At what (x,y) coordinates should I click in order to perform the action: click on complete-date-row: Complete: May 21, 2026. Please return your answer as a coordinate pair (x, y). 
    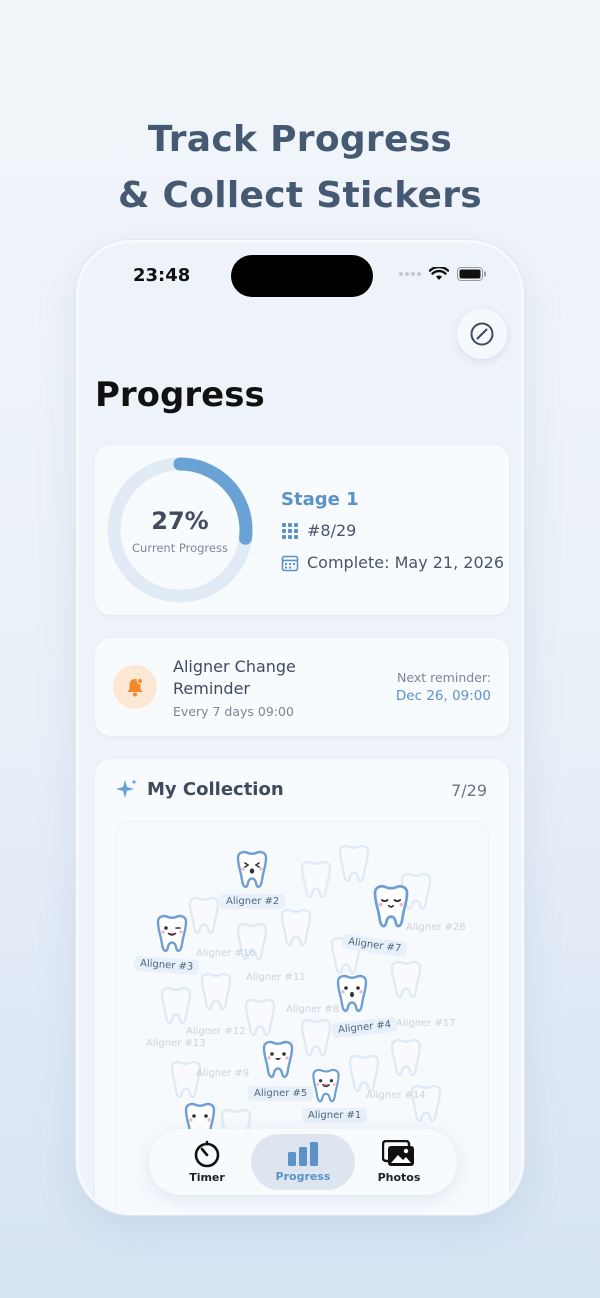
    Looking at the image, I should click on (392, 562).